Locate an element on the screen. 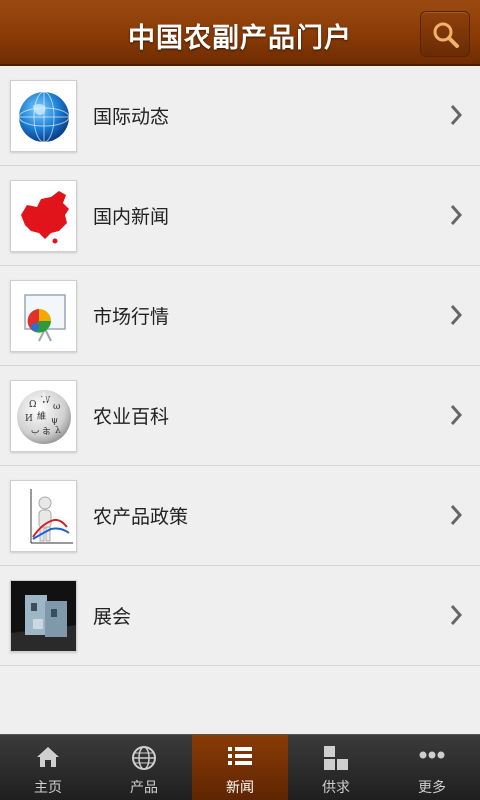  tab-label: 供求 is located at coordinates (336, 788).